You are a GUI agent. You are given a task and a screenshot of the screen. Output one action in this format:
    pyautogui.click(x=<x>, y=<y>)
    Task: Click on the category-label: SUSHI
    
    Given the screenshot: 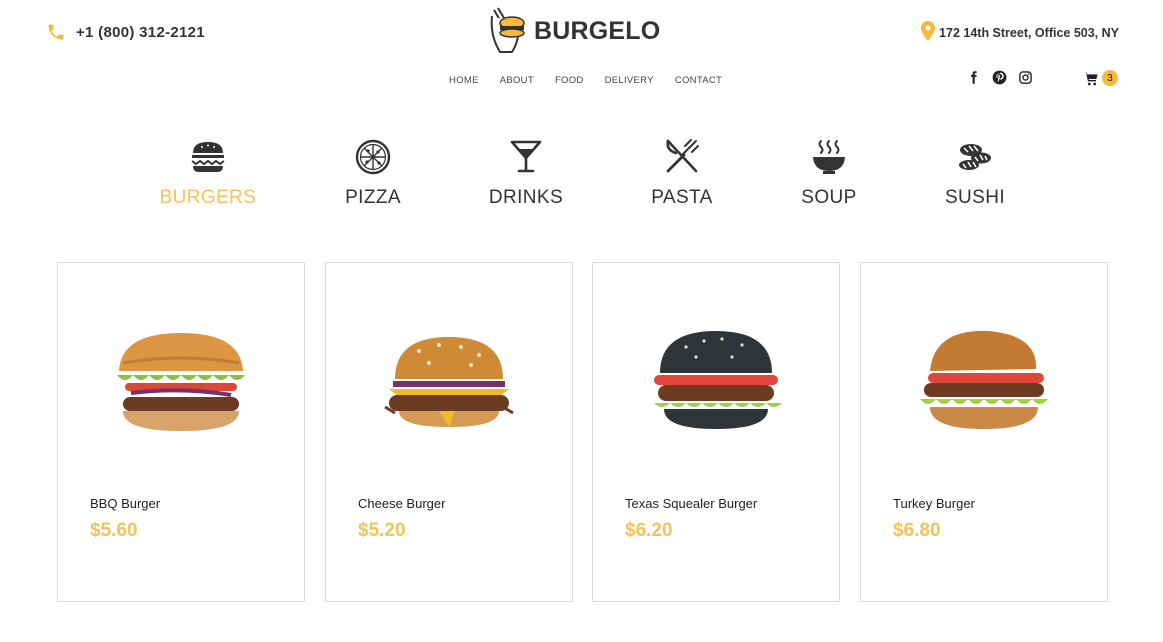 What is the action you would take?
    pyautogui.click(x=975, y=197)
    